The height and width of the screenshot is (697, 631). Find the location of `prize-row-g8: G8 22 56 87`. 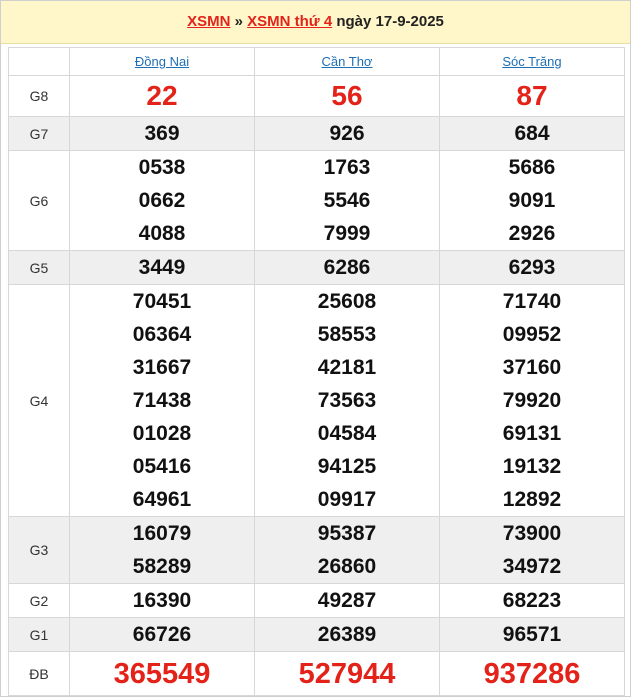

prize-row-g8: G8 22 56 87 is located at coordinates (316, 96).